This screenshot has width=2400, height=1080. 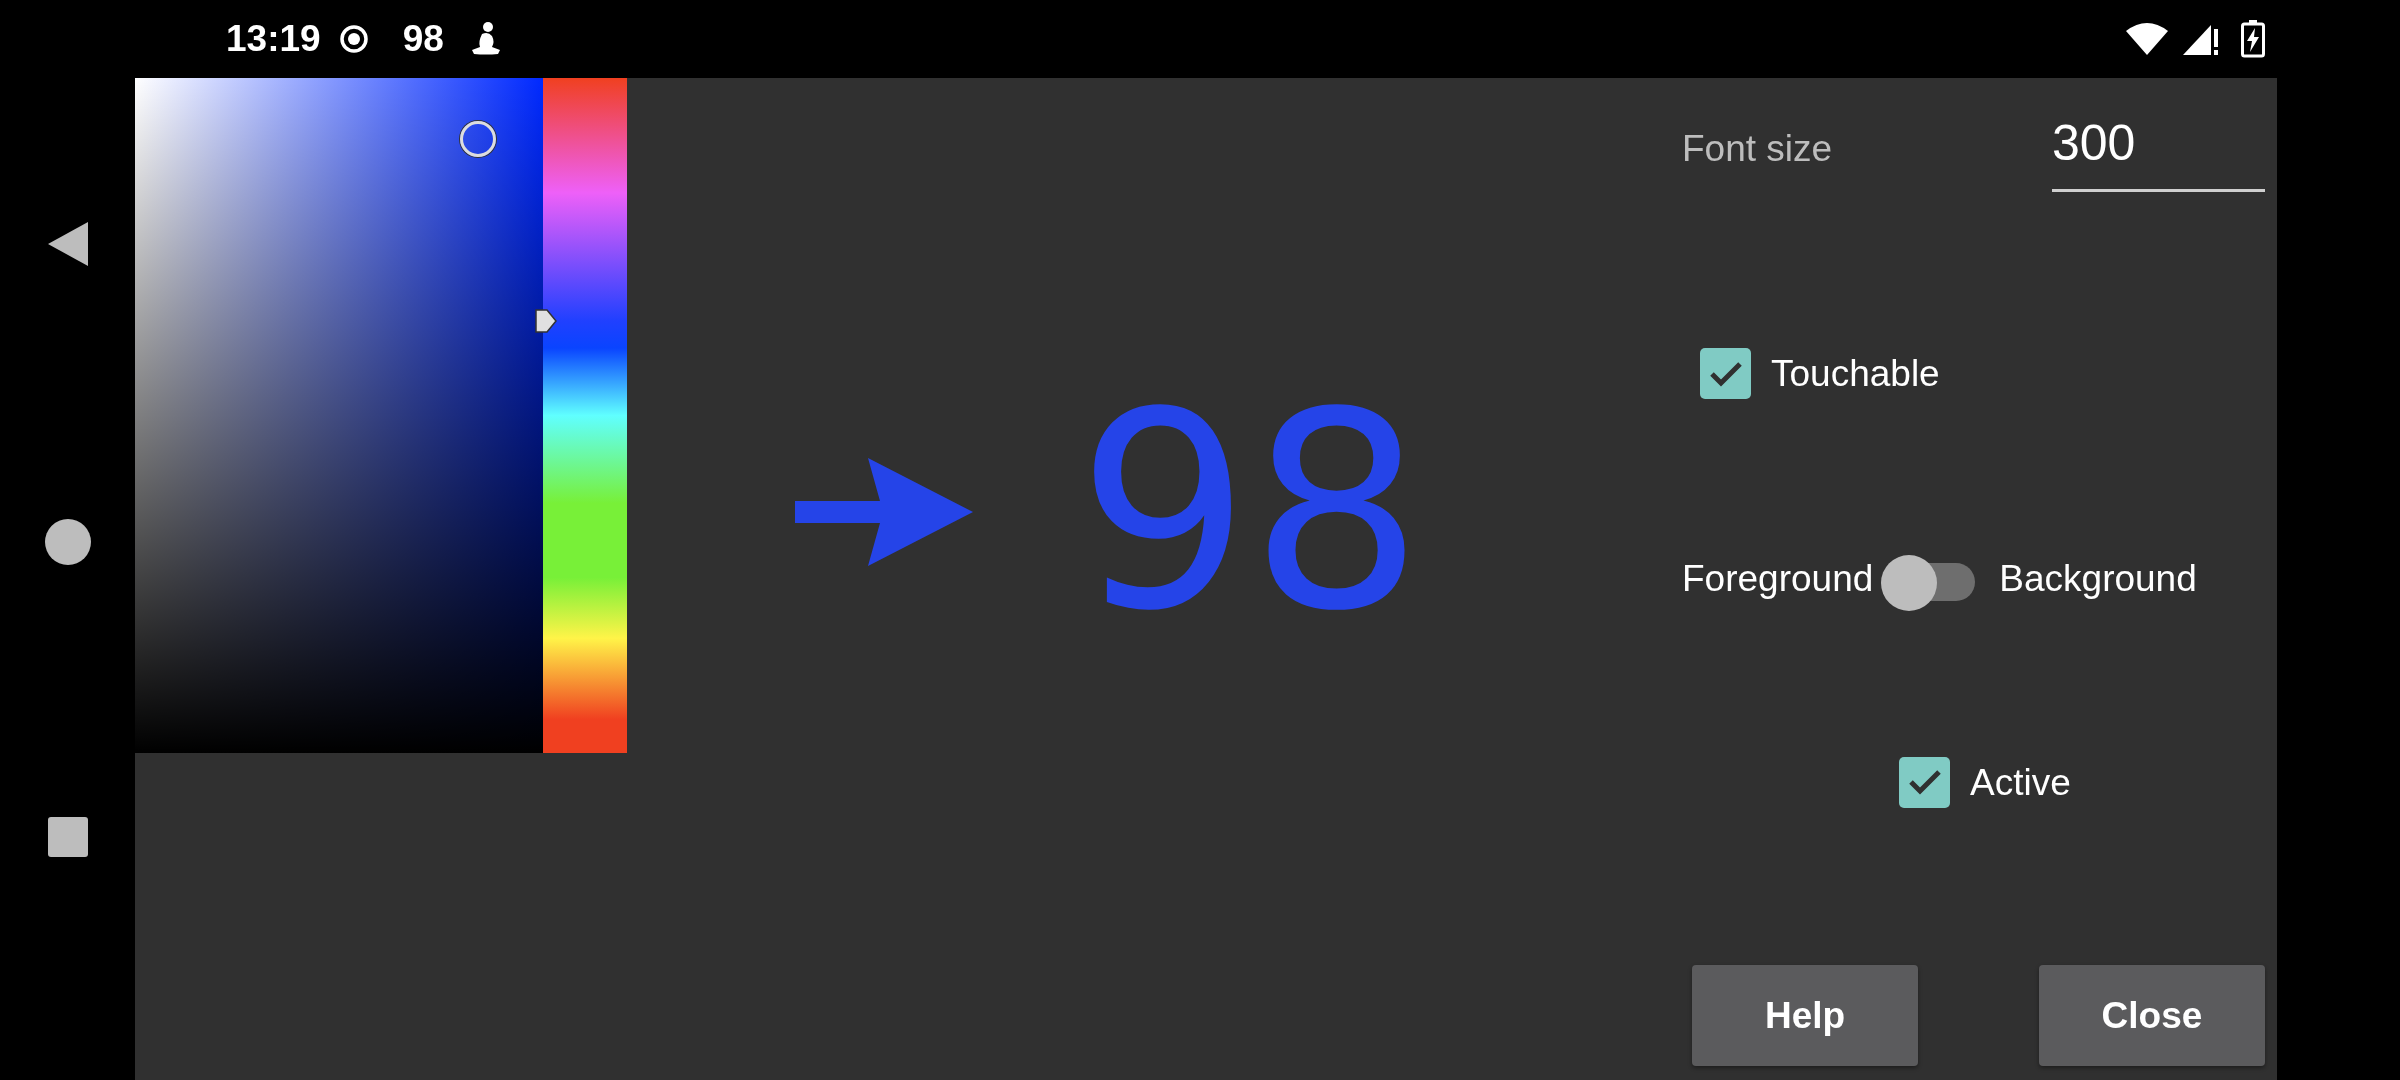 I want to click on switch-label: Background, so click(x=2098, y=578).